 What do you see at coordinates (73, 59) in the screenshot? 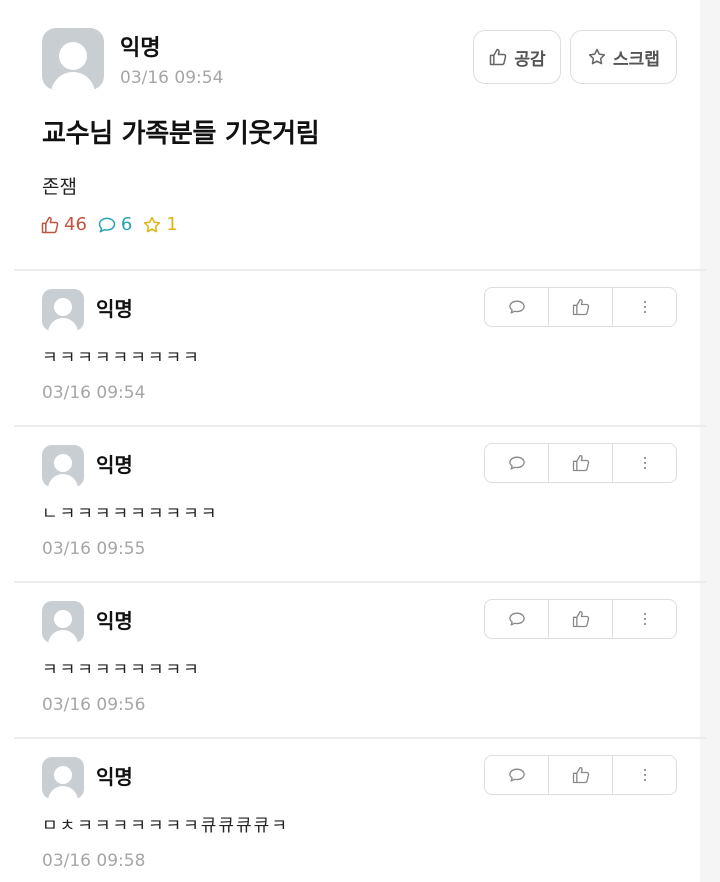
I see `post-avatar` at bounding box center [73, 59].